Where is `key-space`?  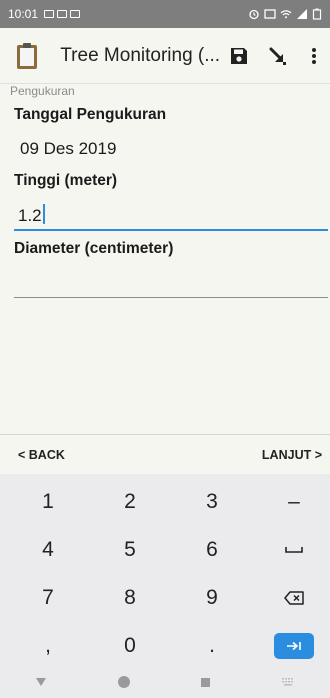
key-space is located at coordinates (291, 550).